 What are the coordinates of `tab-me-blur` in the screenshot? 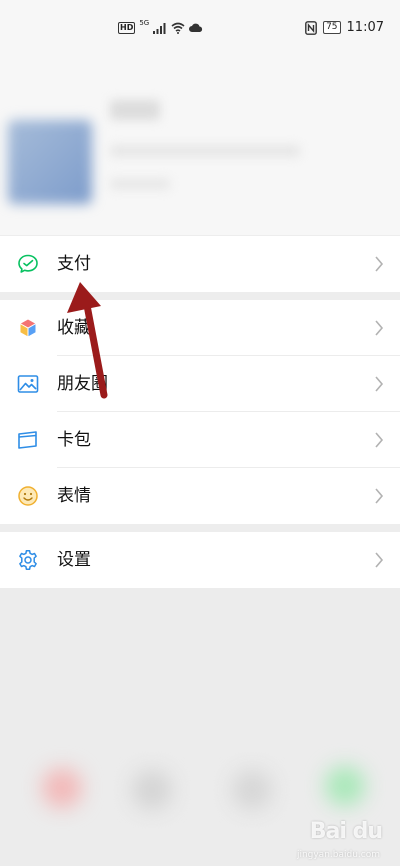 It's located at (345, 786).